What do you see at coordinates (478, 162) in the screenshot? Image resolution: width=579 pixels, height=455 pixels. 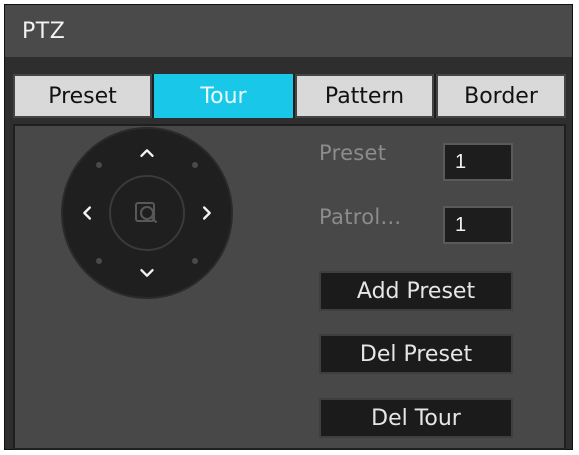 I see `preset-input` at bounding box center [478, 162].